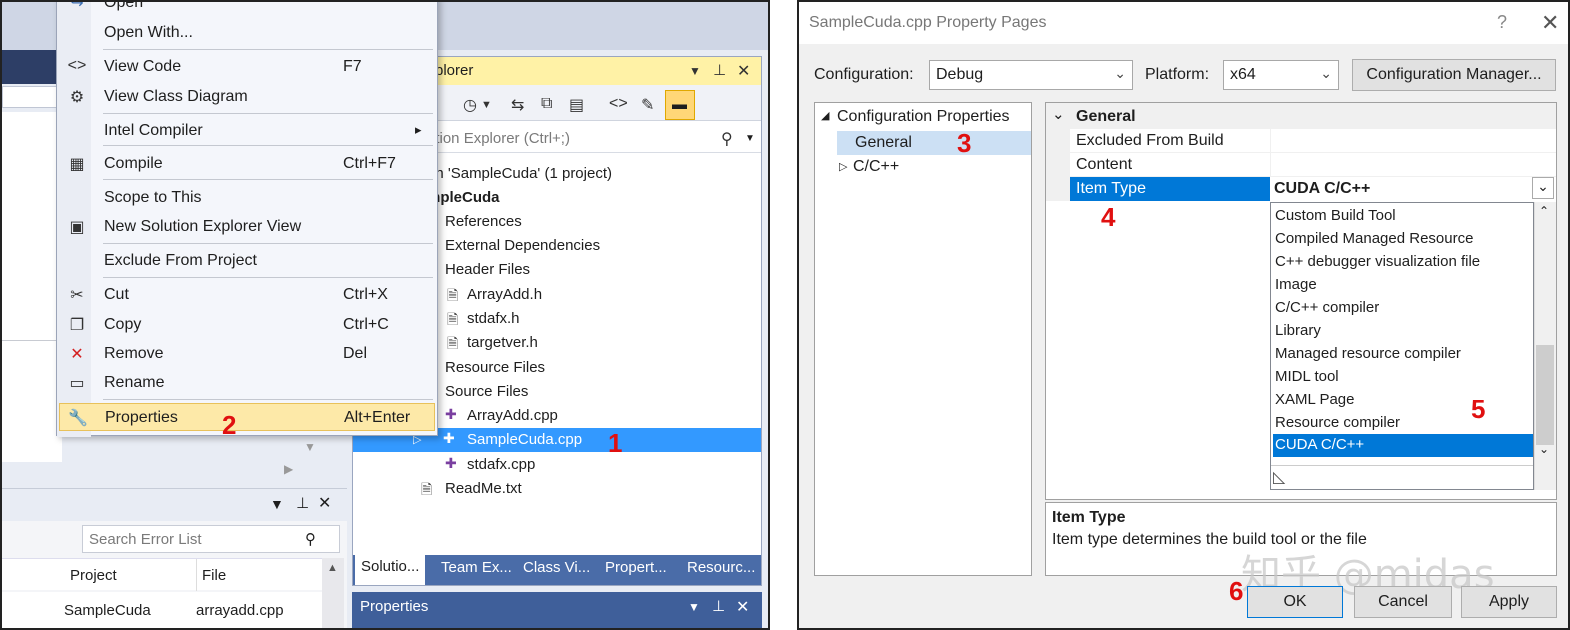  Describe the element at coordinates (825, 115) in the screenshot. I see `collapse-arrow-icon: ◢` at that location.